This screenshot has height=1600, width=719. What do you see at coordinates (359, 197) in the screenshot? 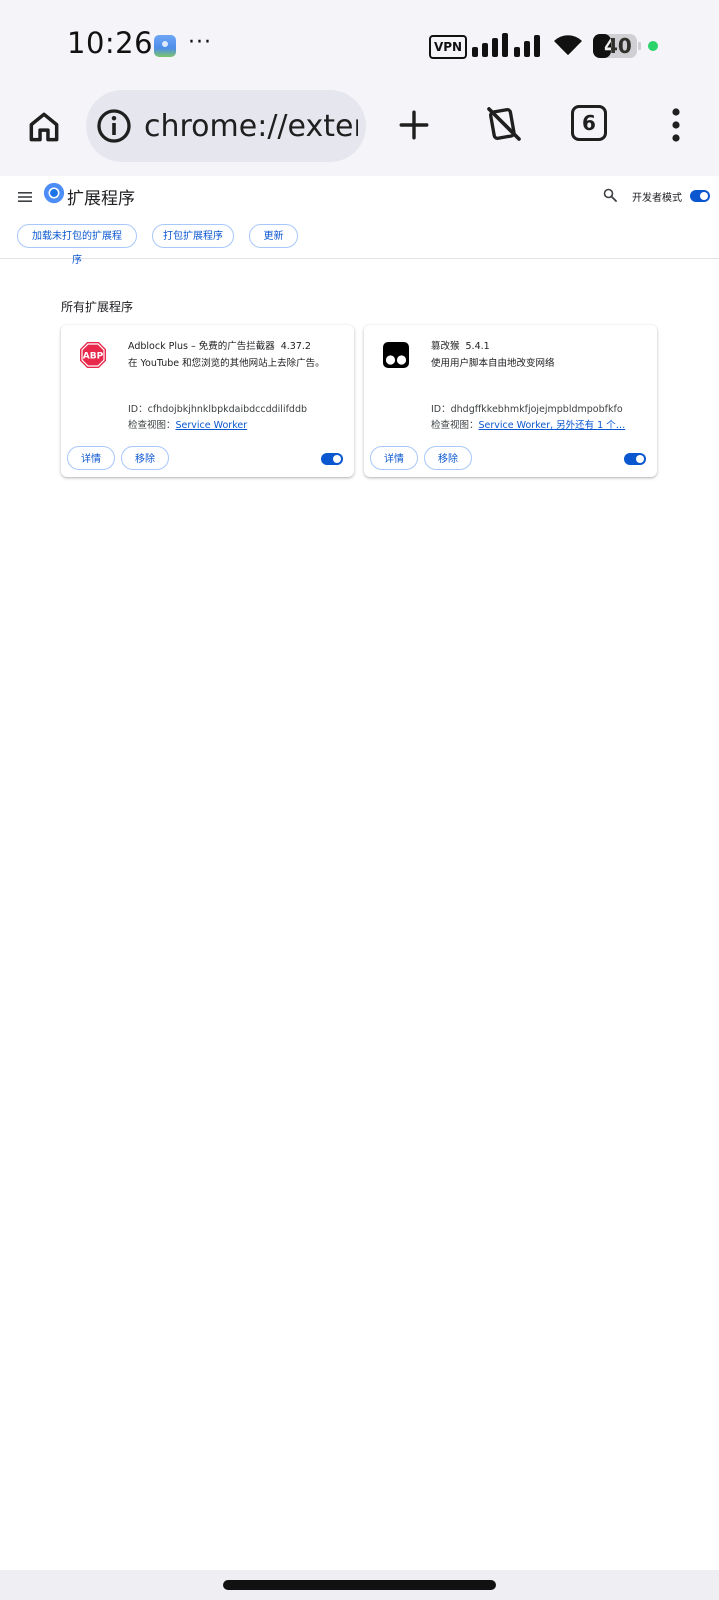
I see `extensions-header: 扩展程序 开发者模式` at bounding box center [359, 197].